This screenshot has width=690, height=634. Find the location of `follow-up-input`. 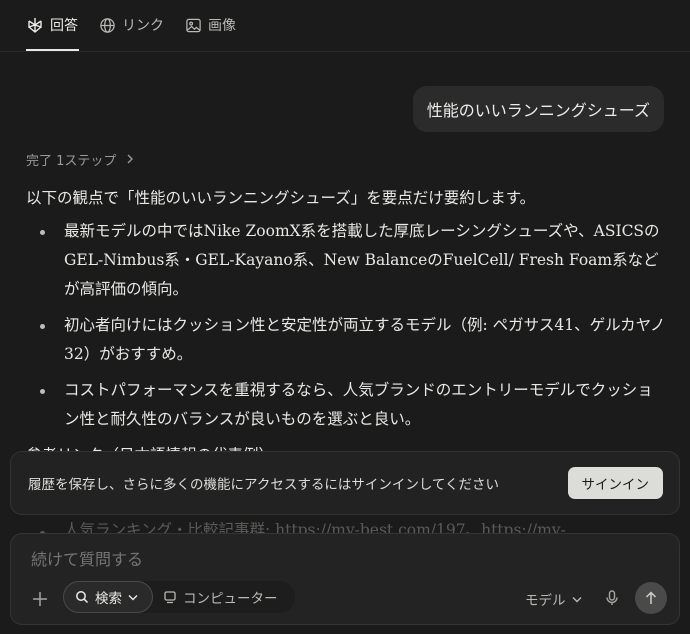

follow-up-input is located at coordinates (311, 559).